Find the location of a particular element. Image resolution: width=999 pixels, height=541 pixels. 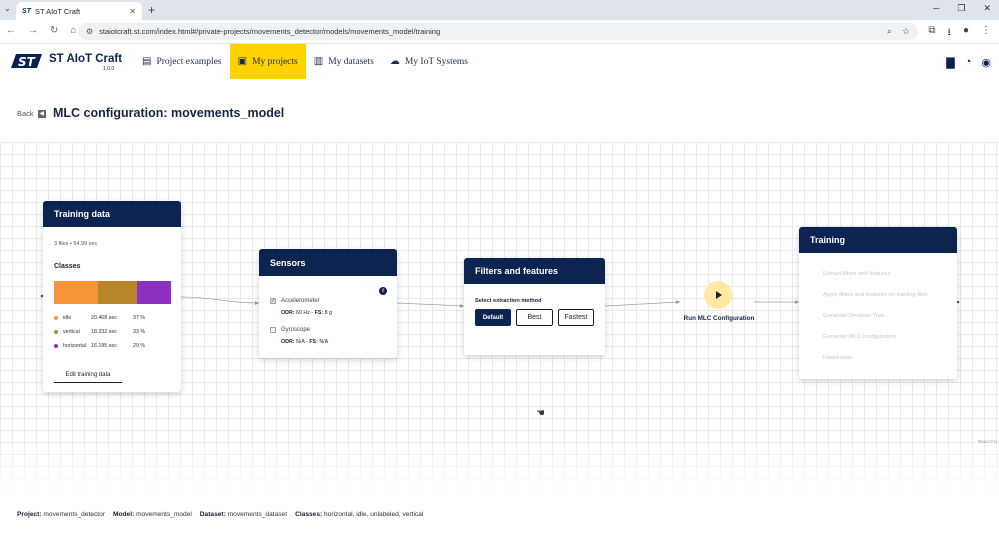

header-actions: ▇ ◔ ◉ is located at coordinates (968, 62).